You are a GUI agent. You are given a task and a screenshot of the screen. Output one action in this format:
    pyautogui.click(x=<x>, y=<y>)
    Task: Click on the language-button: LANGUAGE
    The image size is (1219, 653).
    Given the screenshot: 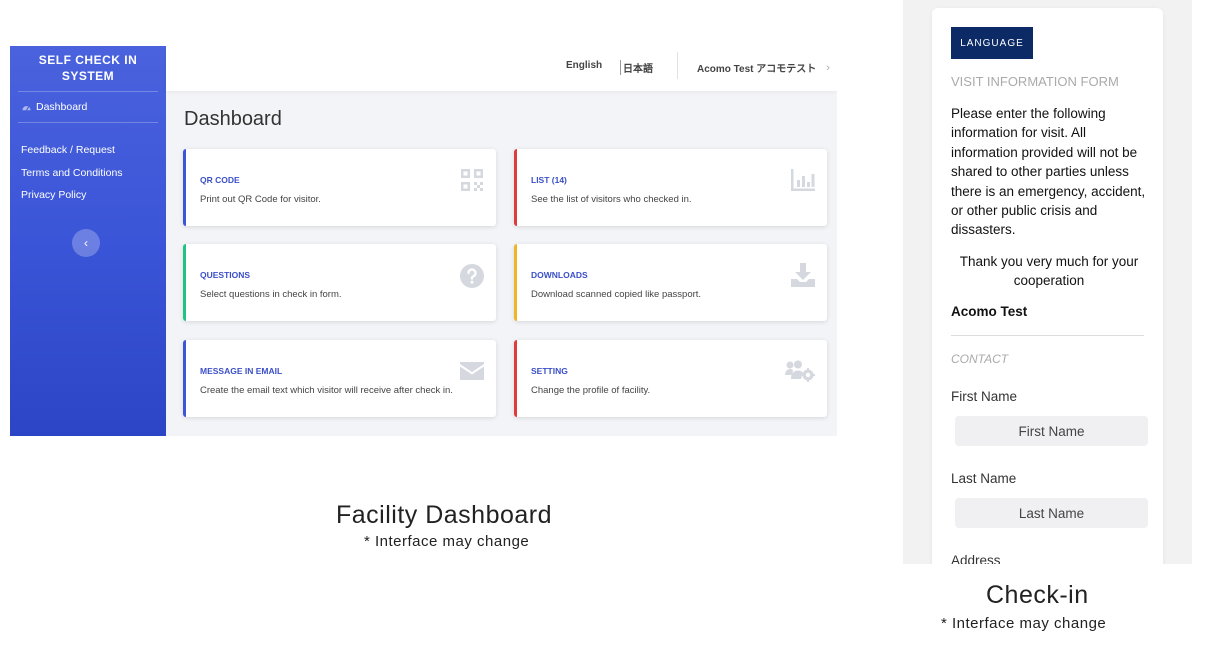 What is the action you would take?
    pyautogui.click(x=992, y=43)
    